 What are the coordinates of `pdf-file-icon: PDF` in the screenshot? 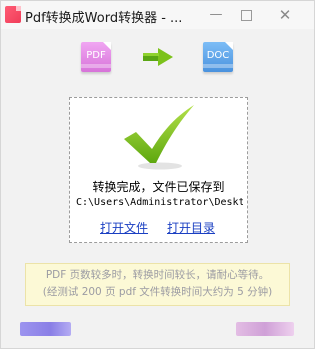 It's located at (96, 57).